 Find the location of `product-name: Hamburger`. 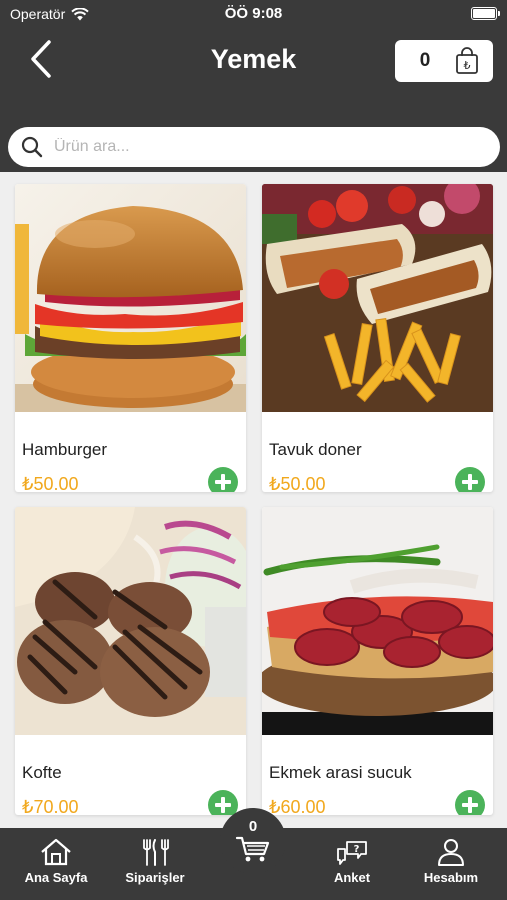

product-name: Hamburger is located at coordinates (65, 449).